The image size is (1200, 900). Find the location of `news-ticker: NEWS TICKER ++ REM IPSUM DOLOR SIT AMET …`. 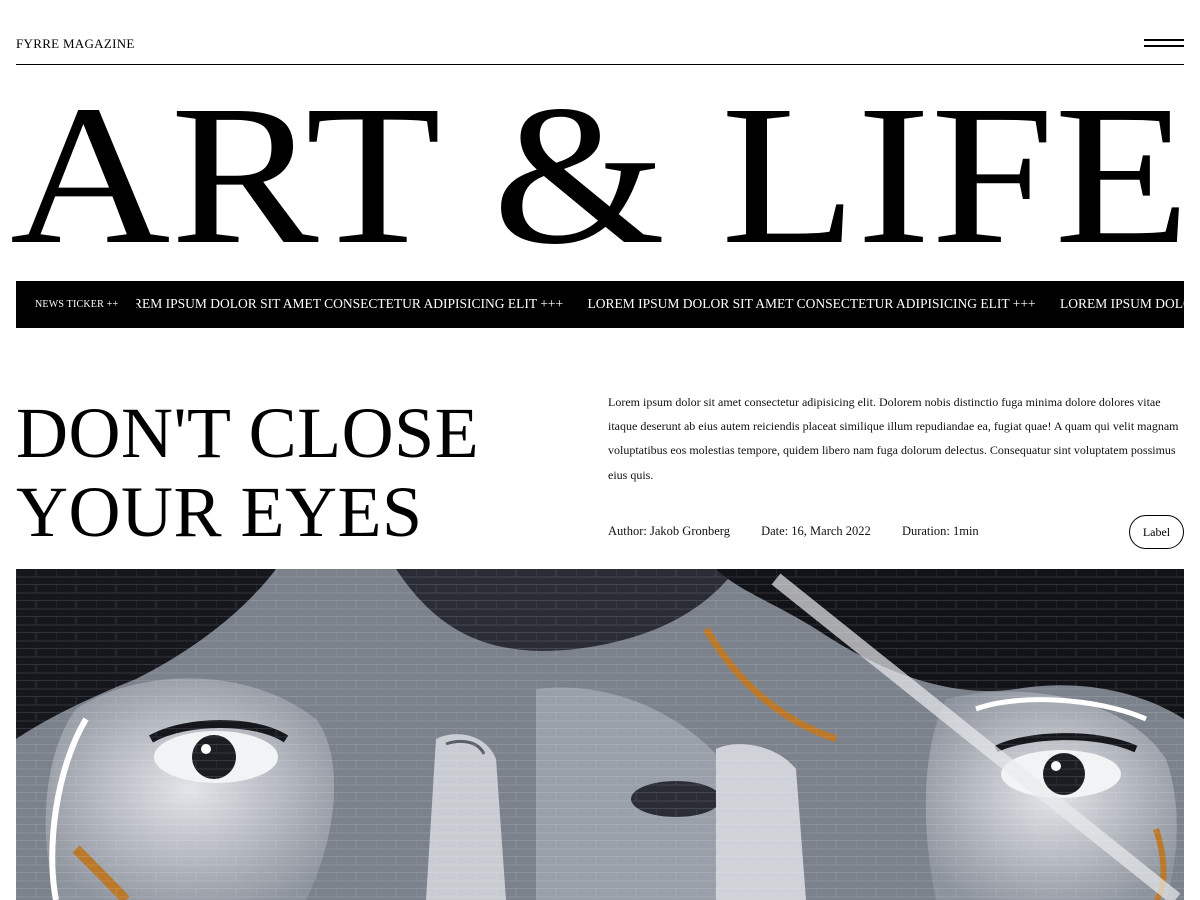

news-ticker: NEWS TICKER ++ REM IPSUM DOLOR SIT AMET … is located at coordinates (600, 304).